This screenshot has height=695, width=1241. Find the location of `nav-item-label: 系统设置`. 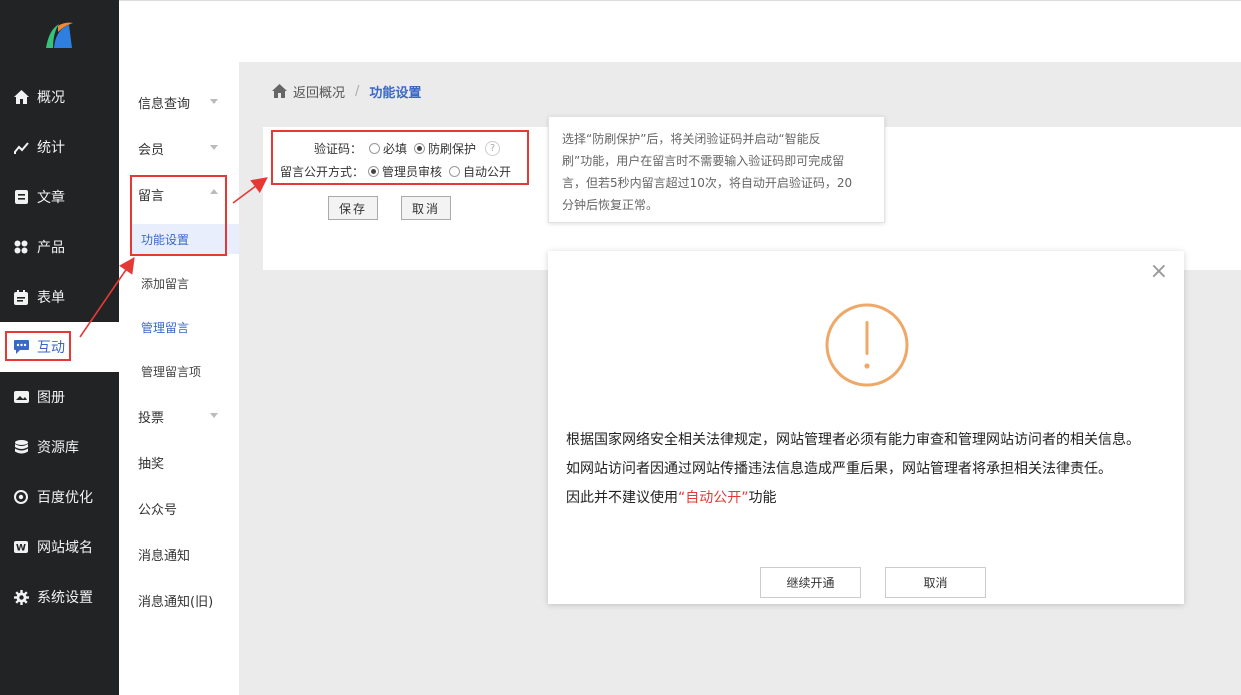

nav-item-label: 系统设置 is located at coordinates (65, 598).